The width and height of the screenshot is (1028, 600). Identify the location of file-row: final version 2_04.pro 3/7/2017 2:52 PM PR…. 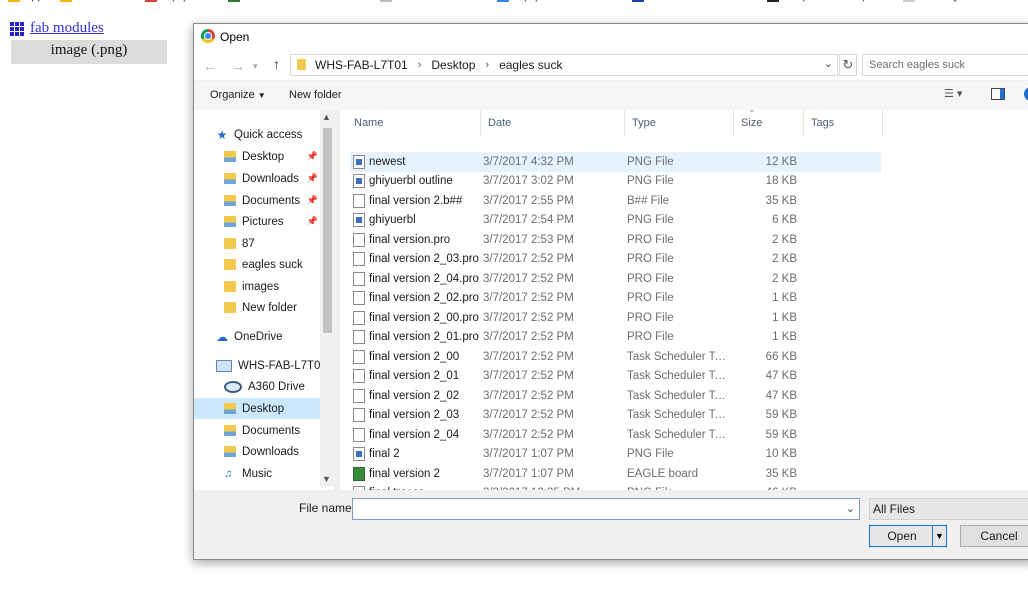
(615, 279).